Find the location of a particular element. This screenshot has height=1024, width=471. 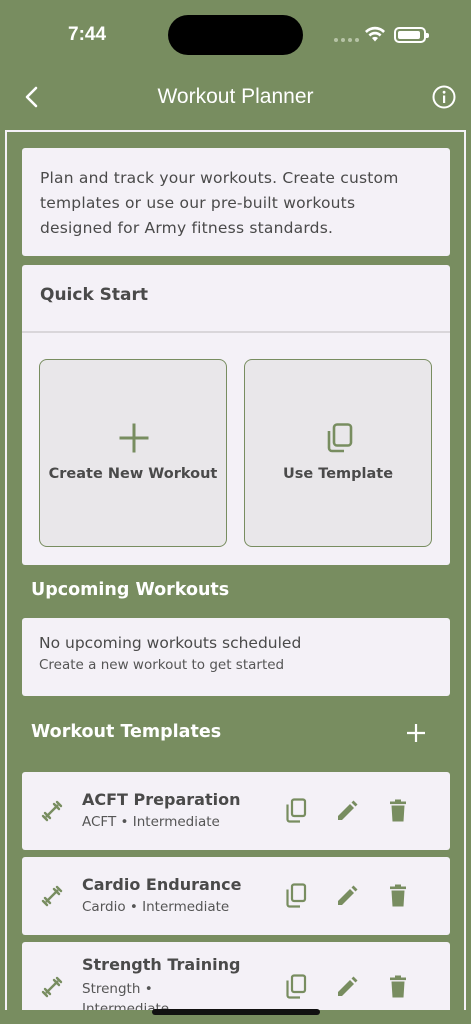

workout-templates-heading: Workout Templates is located at coordinates (126, 732).